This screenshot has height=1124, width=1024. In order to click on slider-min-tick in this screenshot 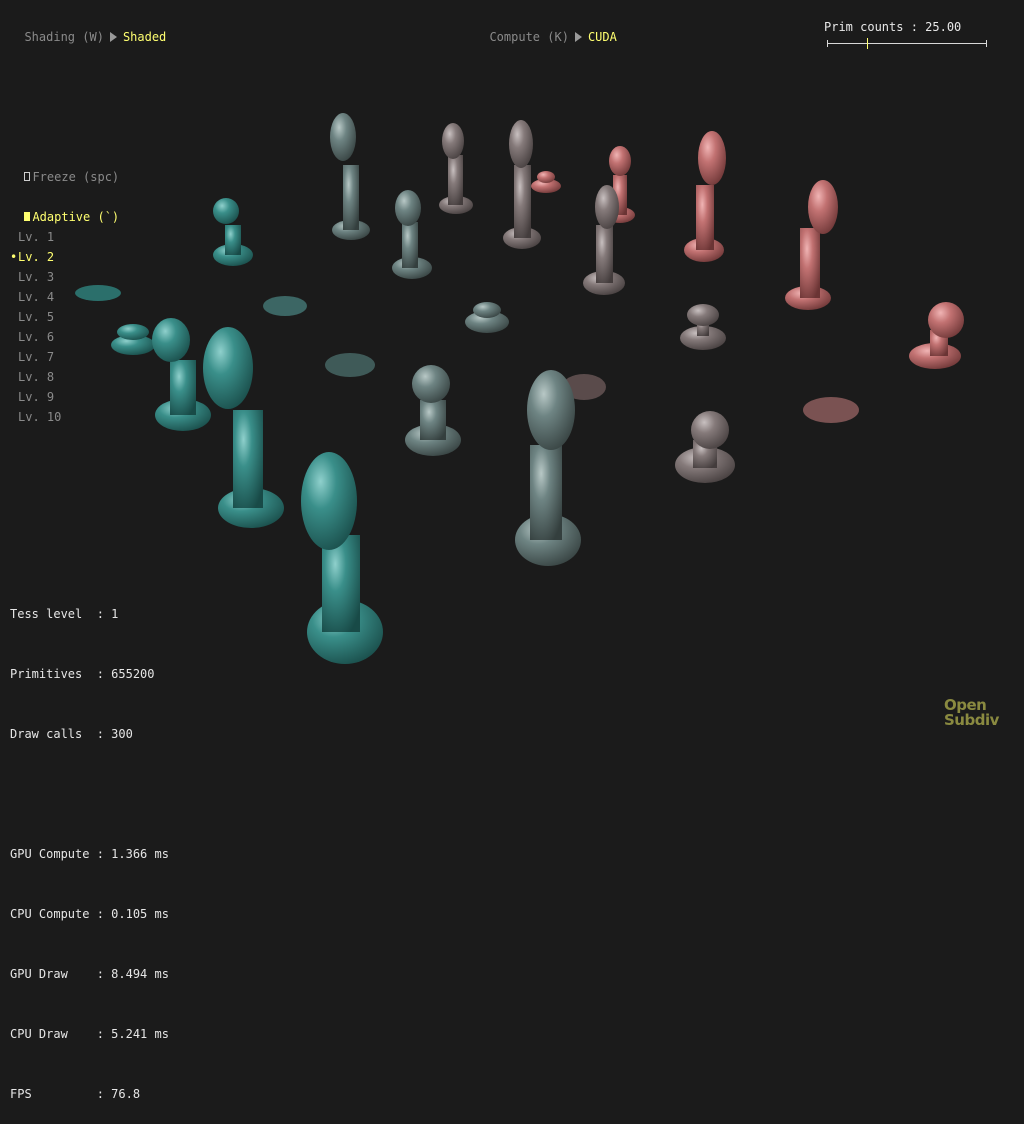, I will do `click(827, 43)`.